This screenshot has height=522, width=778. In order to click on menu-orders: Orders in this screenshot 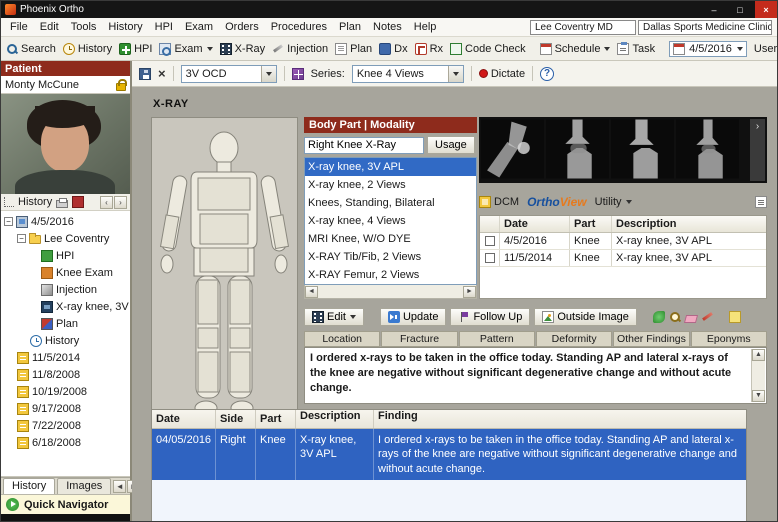, I will do `click(242, 27)`.